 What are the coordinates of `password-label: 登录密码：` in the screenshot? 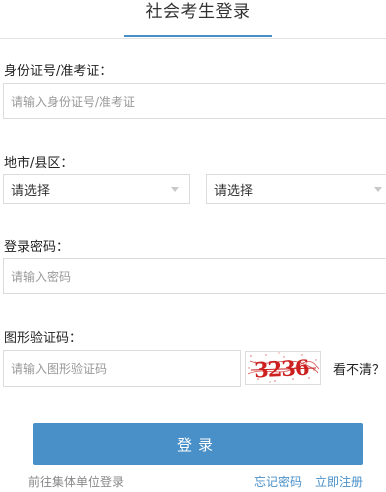 It's located at (37, 247).